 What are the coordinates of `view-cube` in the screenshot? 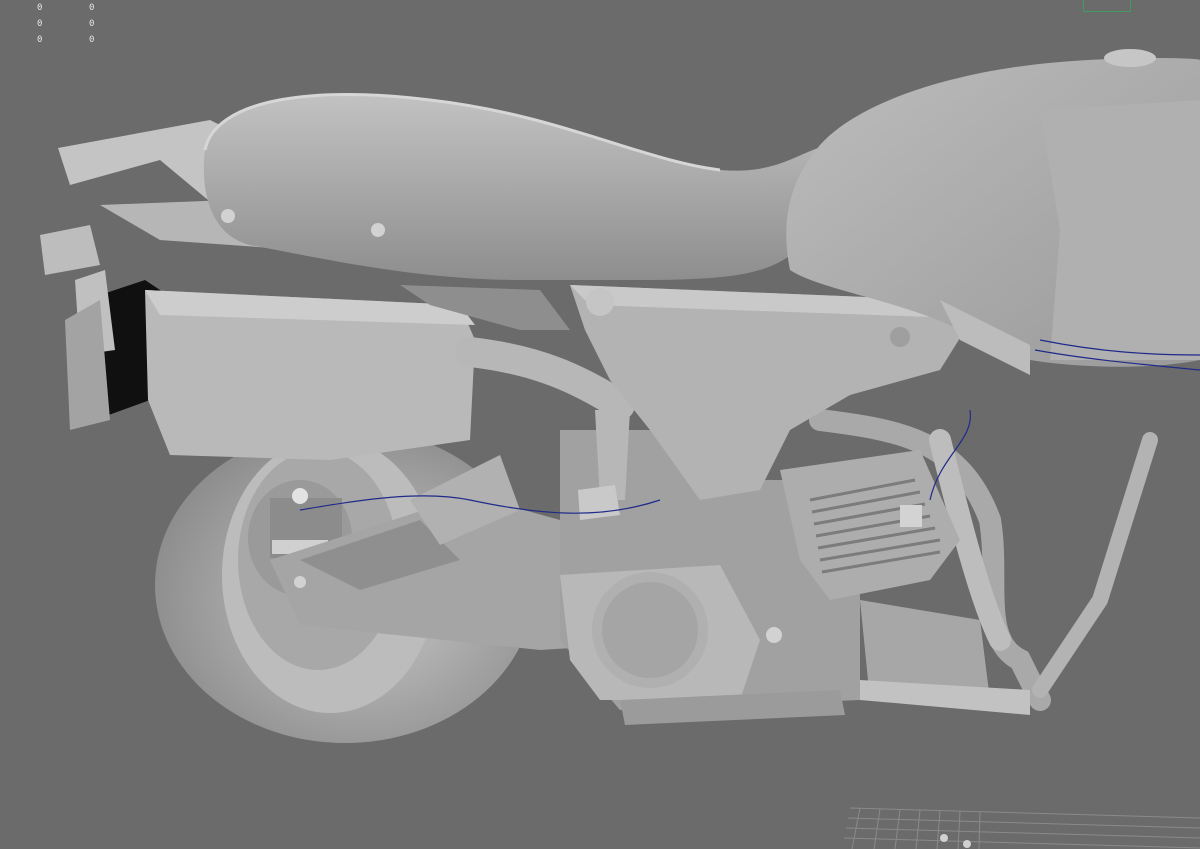 It's located at (1107, 6).